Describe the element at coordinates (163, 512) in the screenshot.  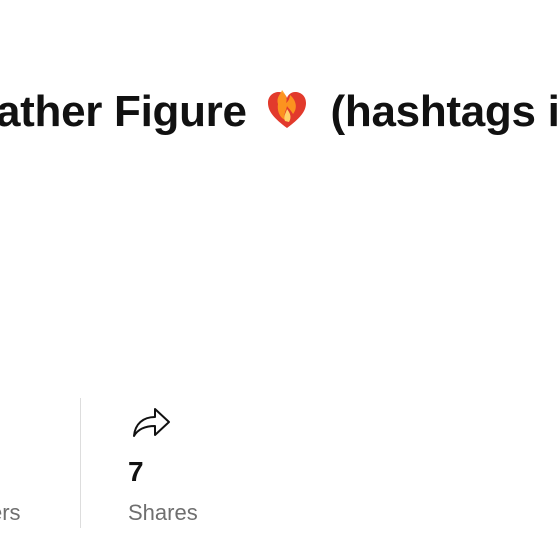
I see `shares-label: Shares` at that location.